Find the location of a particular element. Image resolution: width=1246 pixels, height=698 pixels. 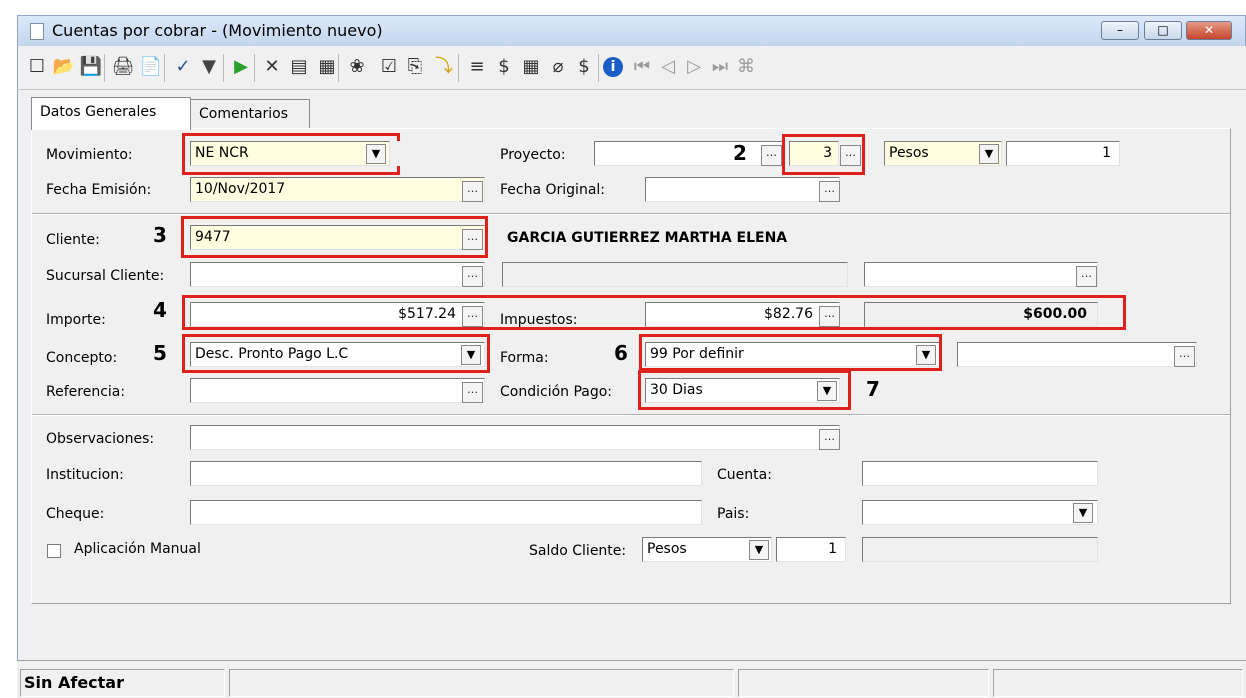

delete-icon: ✕ is located at coordinates (272, 67).